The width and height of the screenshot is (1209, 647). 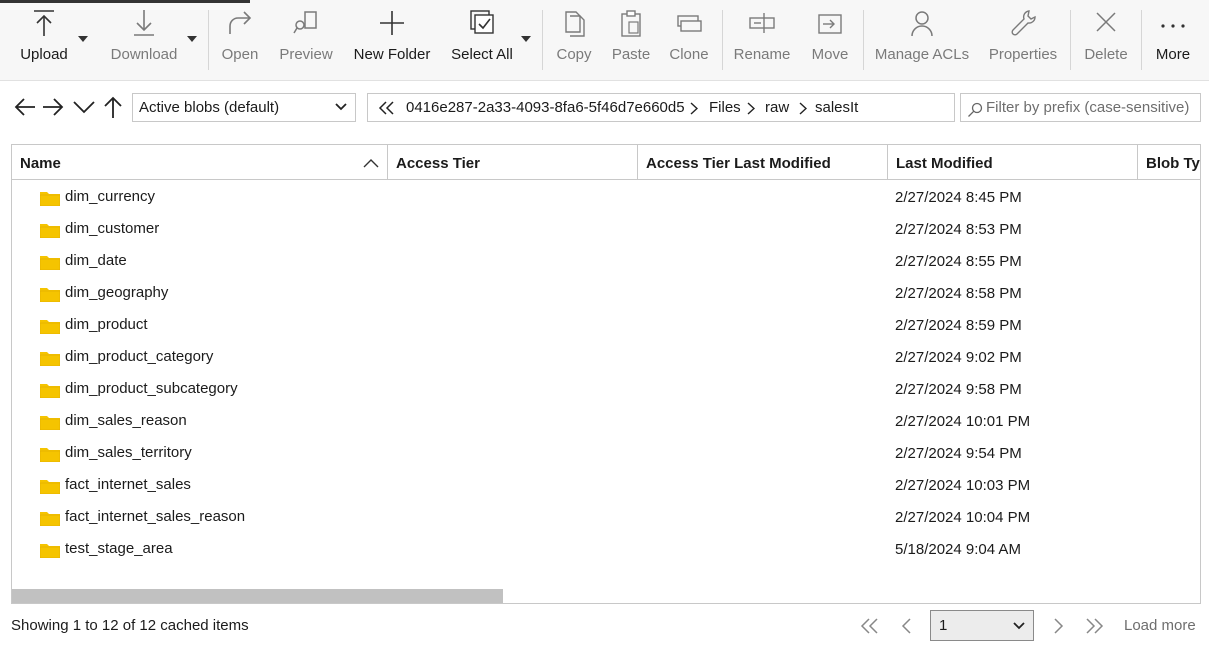 I want to click on clone-icon, so click(x=689, y=23).